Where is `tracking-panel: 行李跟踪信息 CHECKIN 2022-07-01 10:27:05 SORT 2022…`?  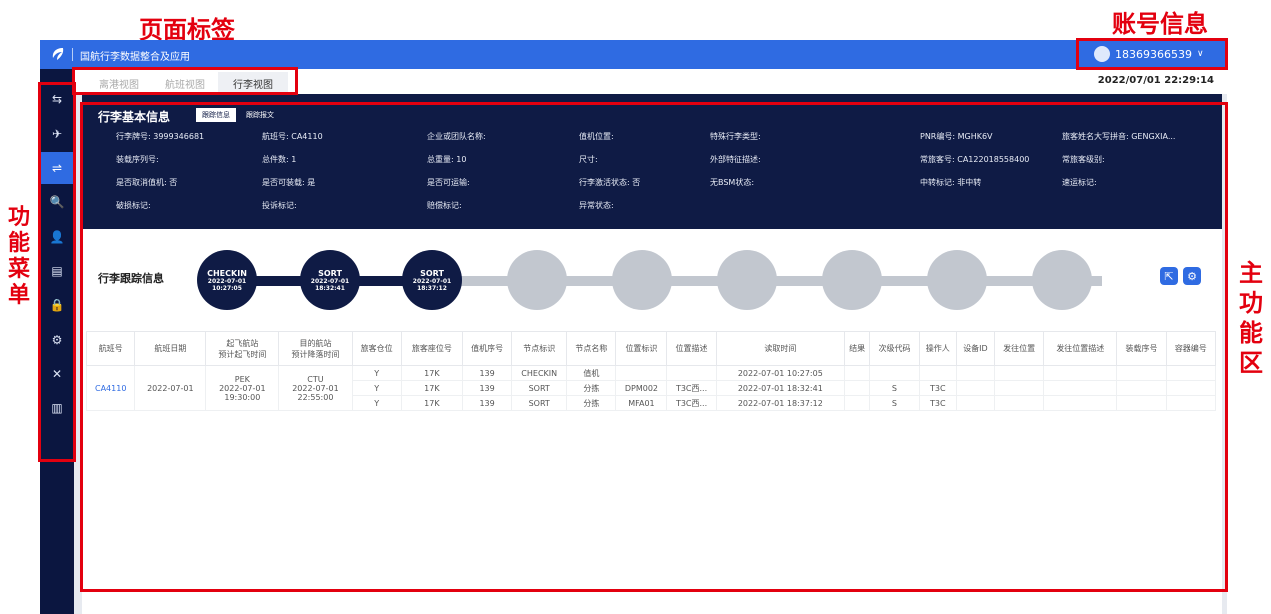
tracking-panel: 行李跟踪信息 CHECKIN 2022-07-01 10:27:05 SORT 2022… is located at coordinates (652, 282).